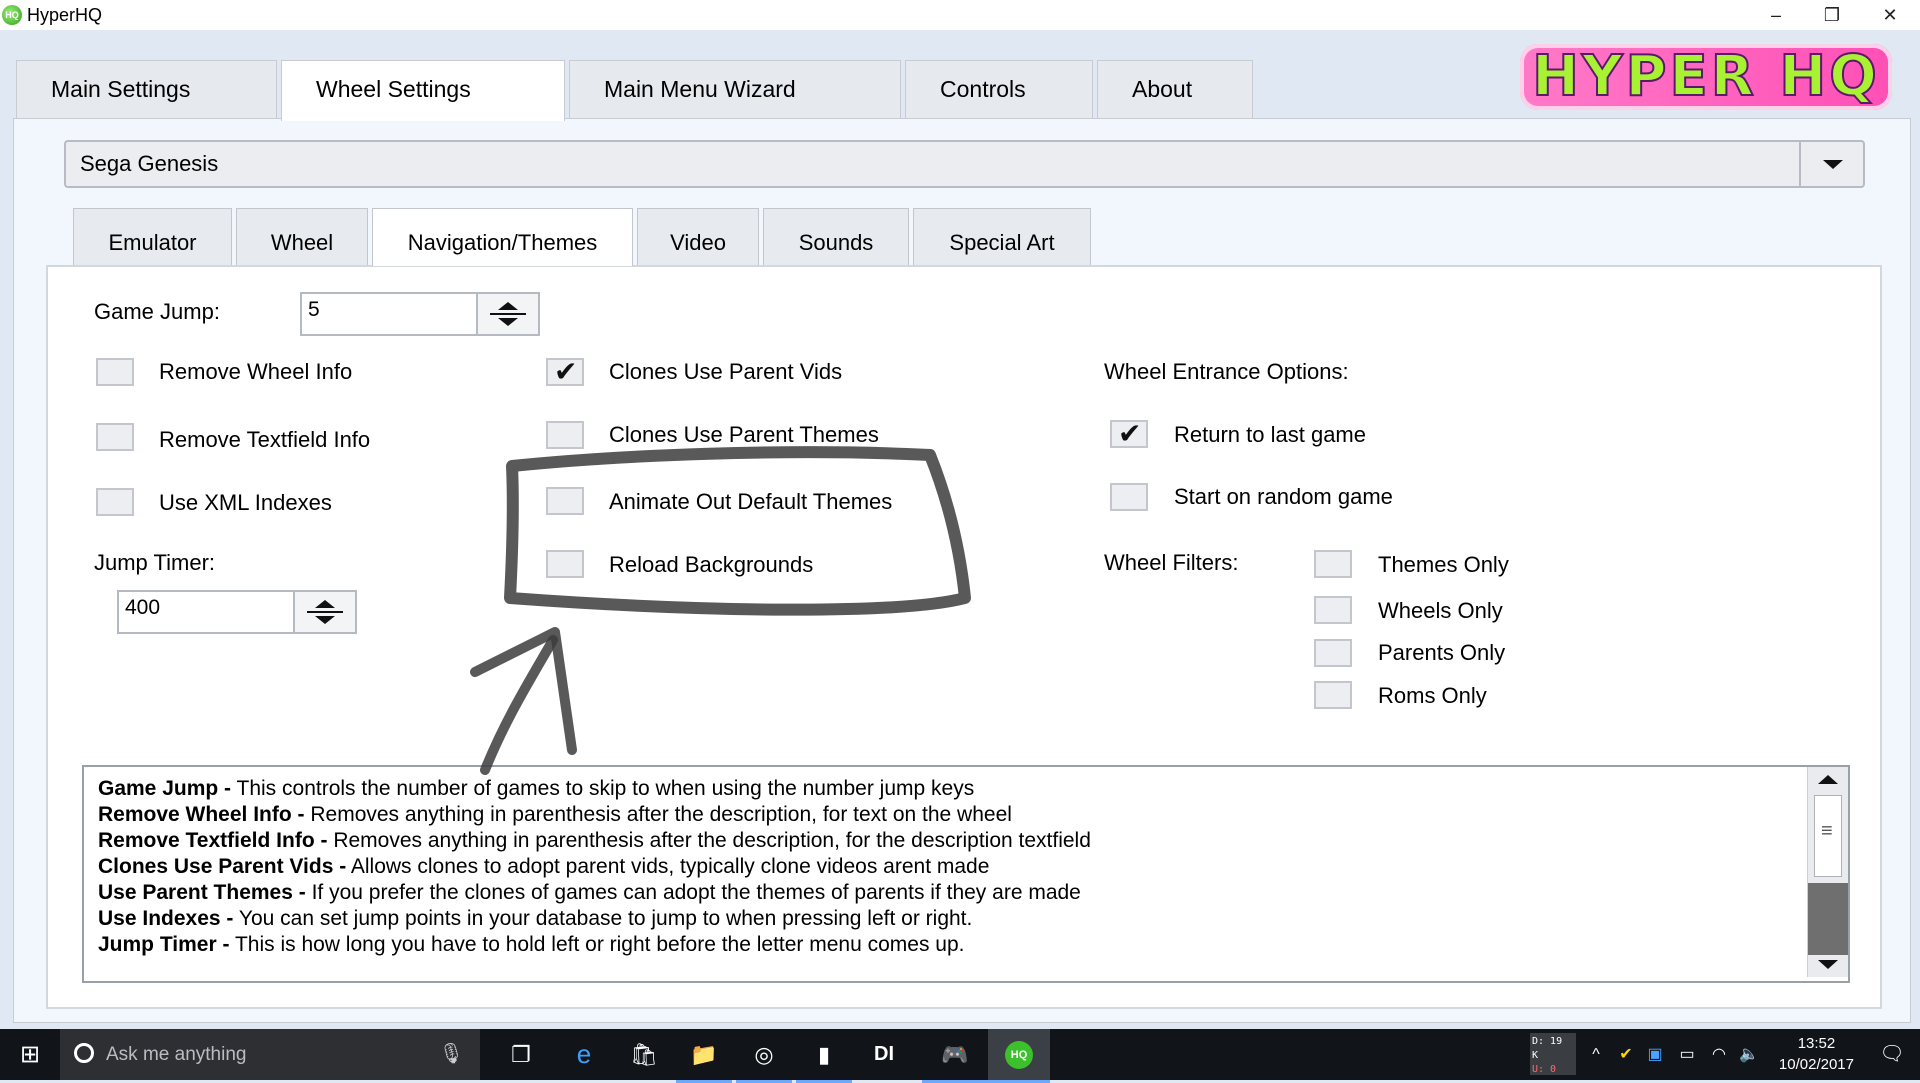 This screenshot has width=1920, height=1083. Describe the element at coordinates (146, 89) in the screenshot. I see `tab-main-settings: Main Settings` at that location.